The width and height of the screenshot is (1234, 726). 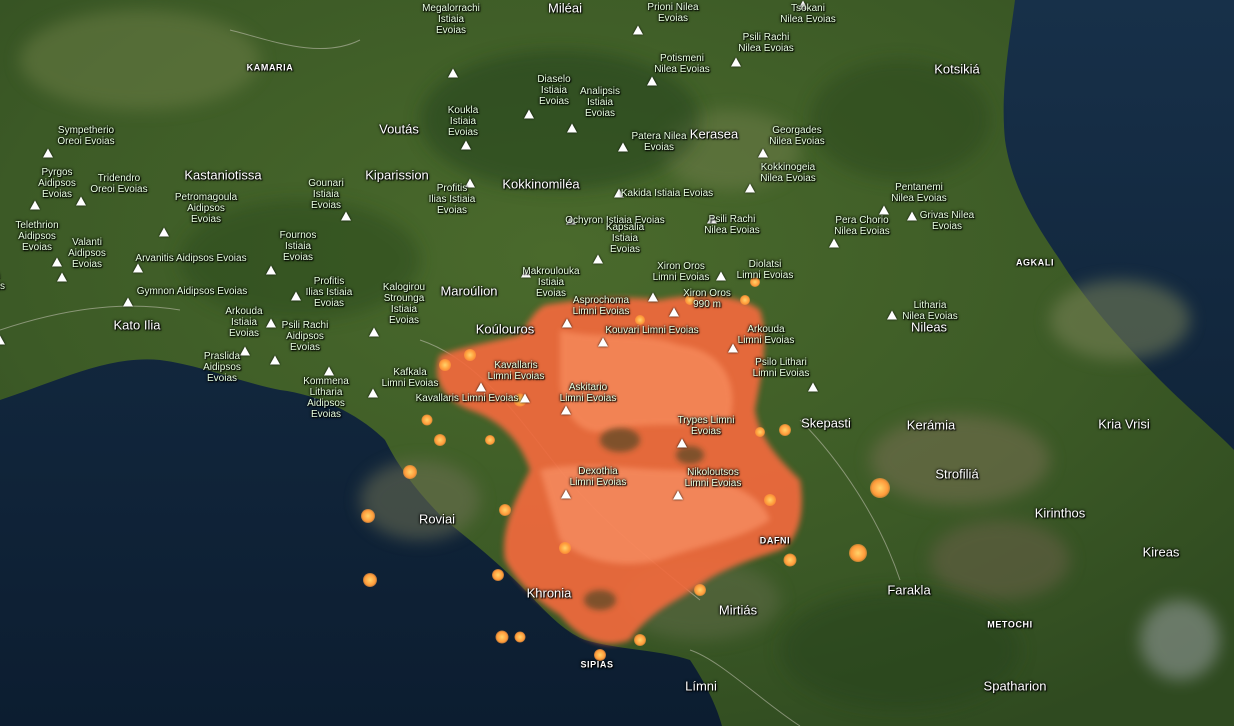 I want to click on locality-label: SIPIAS, so click(x=597, y=664).